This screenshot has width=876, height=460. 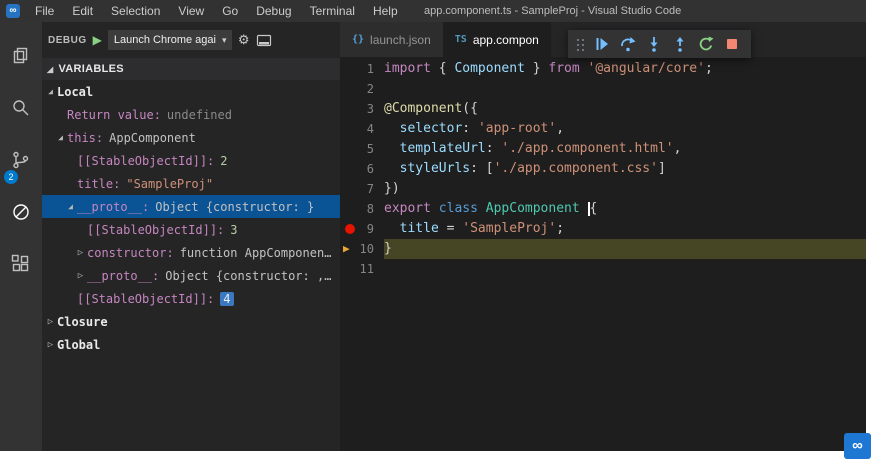 I want to click on menu-file: File, so click(x=44, y=11).